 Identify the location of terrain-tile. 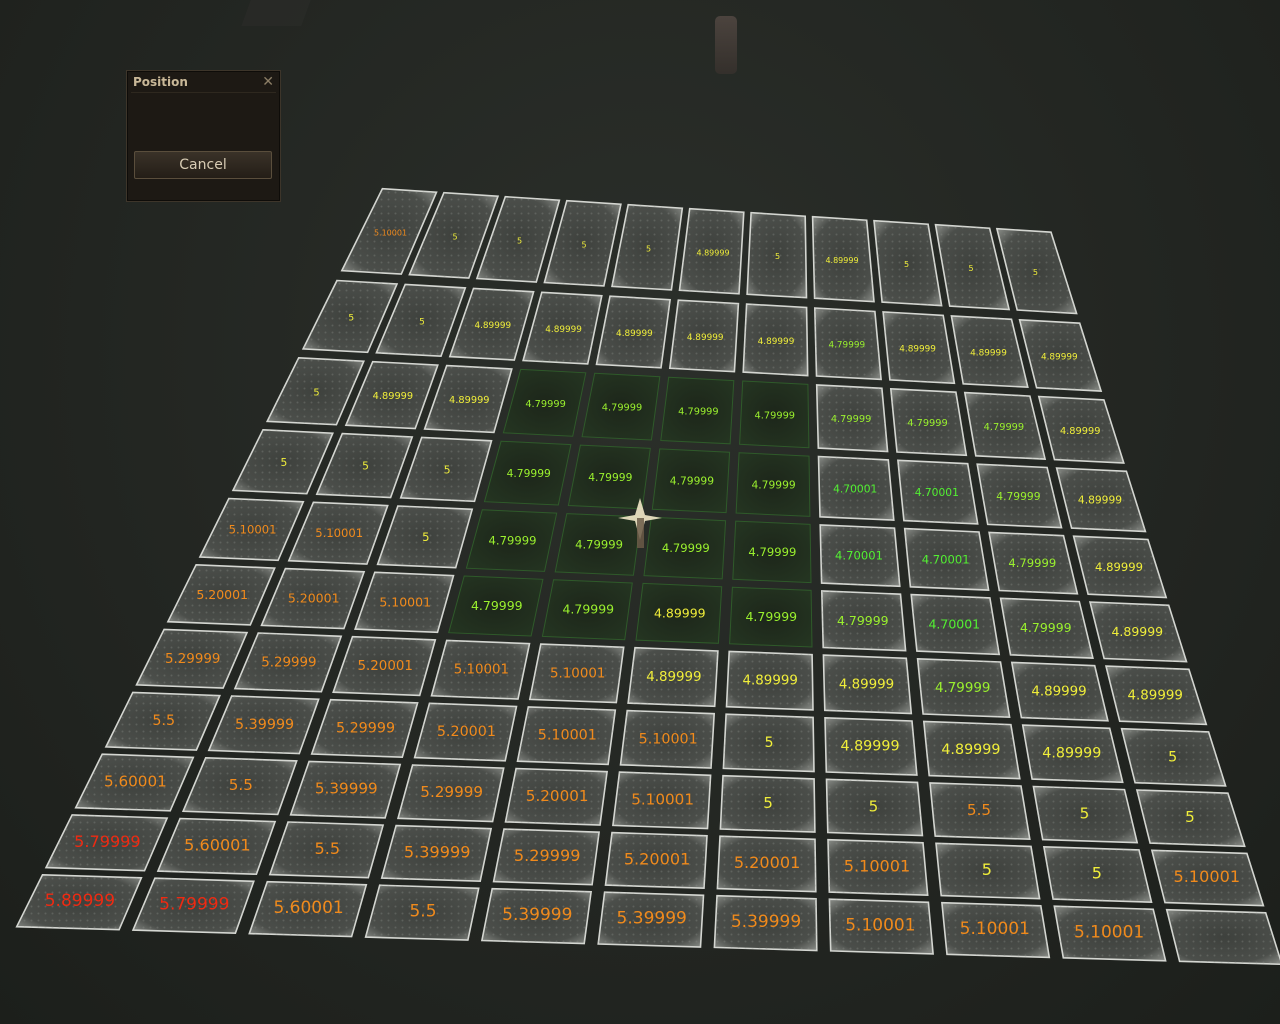
(1222, 937).